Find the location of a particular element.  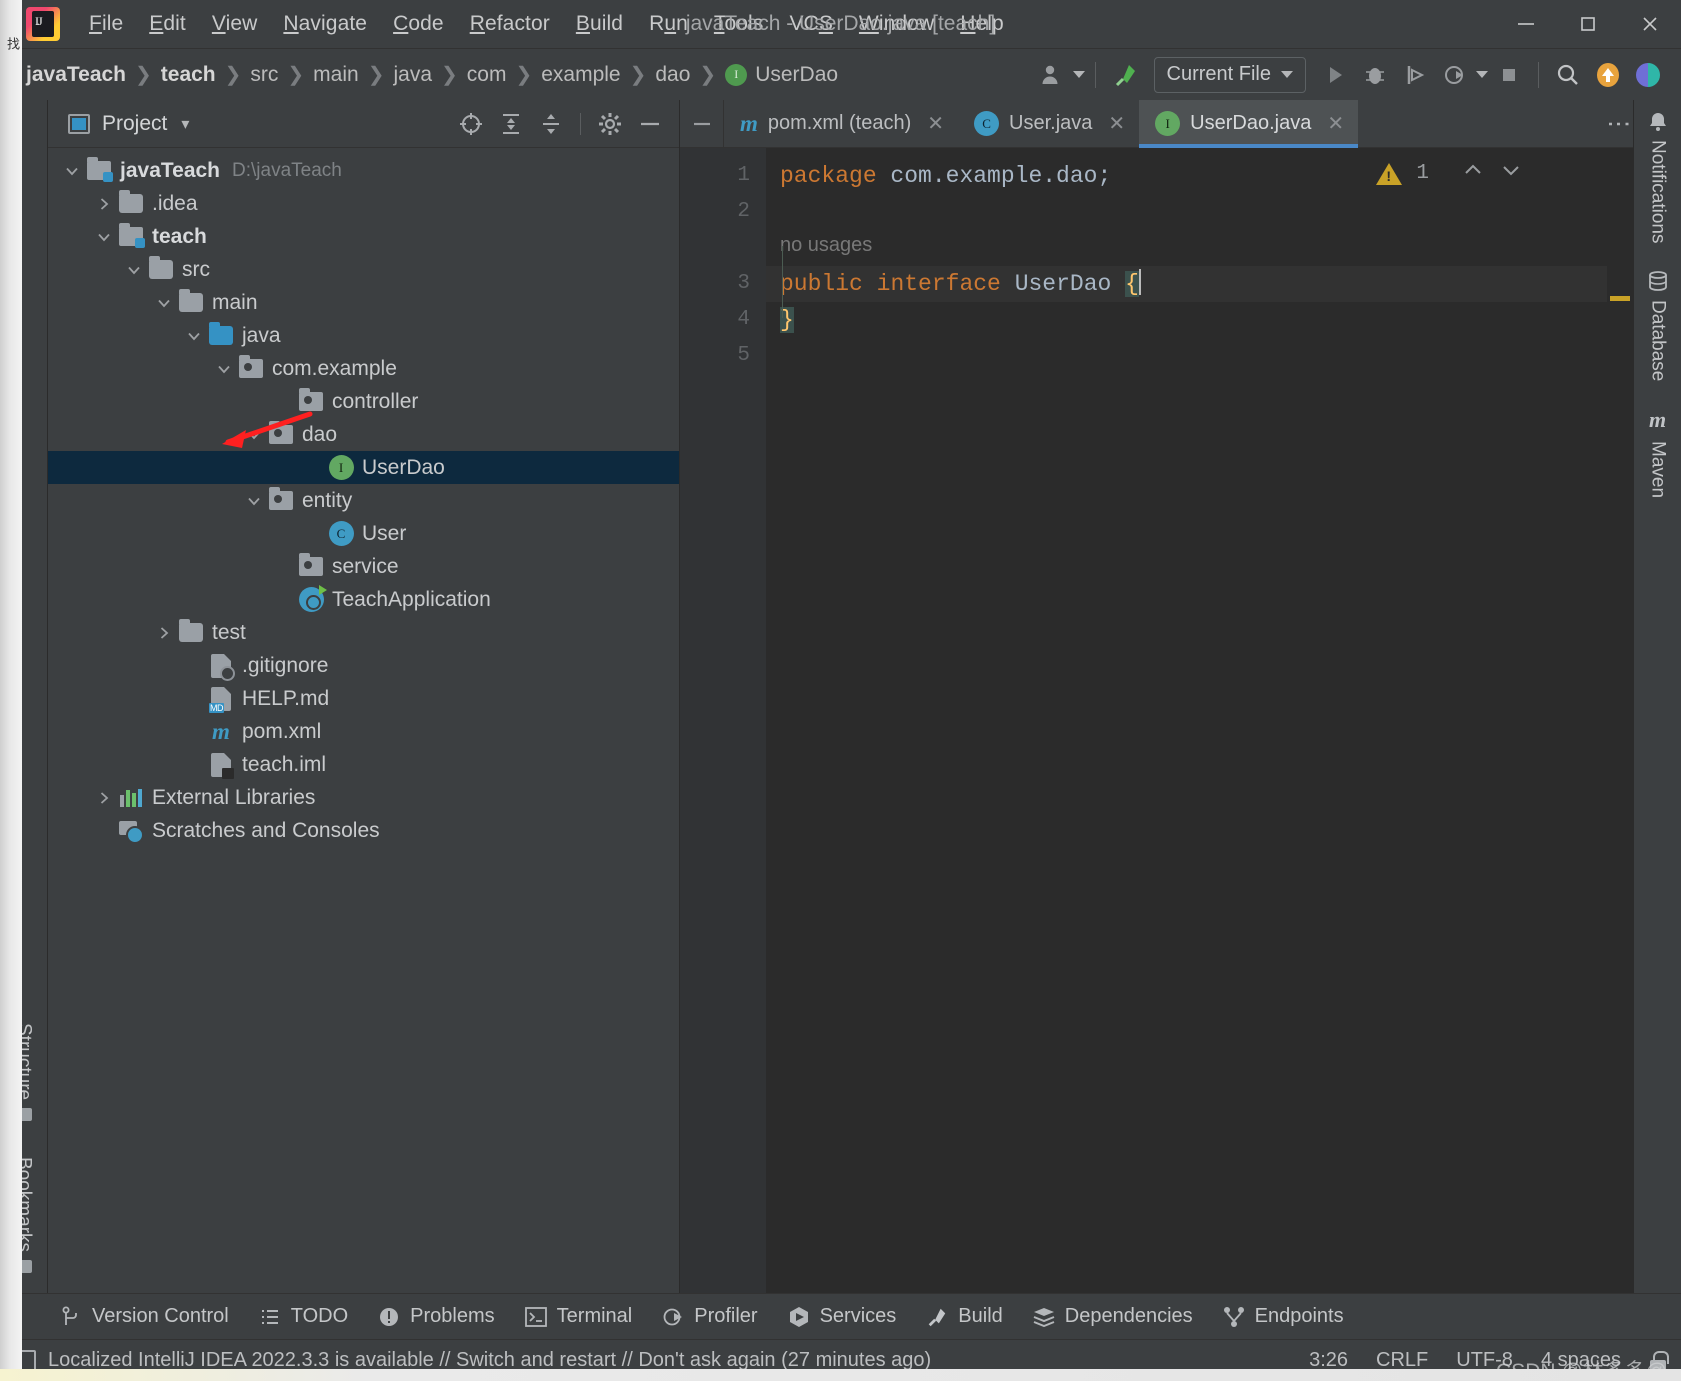

sidebar-item-notifications: Notifications is located at coordinates (1658, 177).